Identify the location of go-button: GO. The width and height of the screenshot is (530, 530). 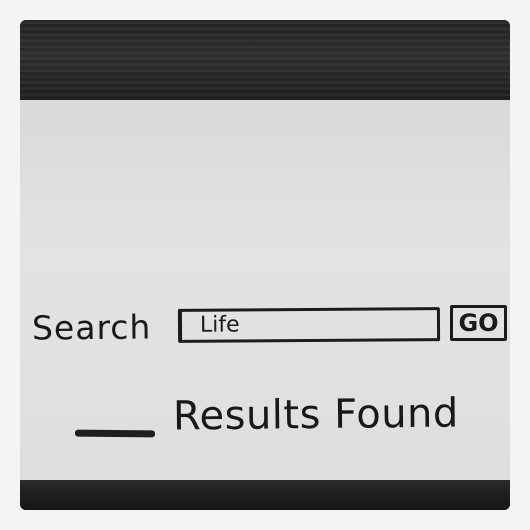
(478, 323).